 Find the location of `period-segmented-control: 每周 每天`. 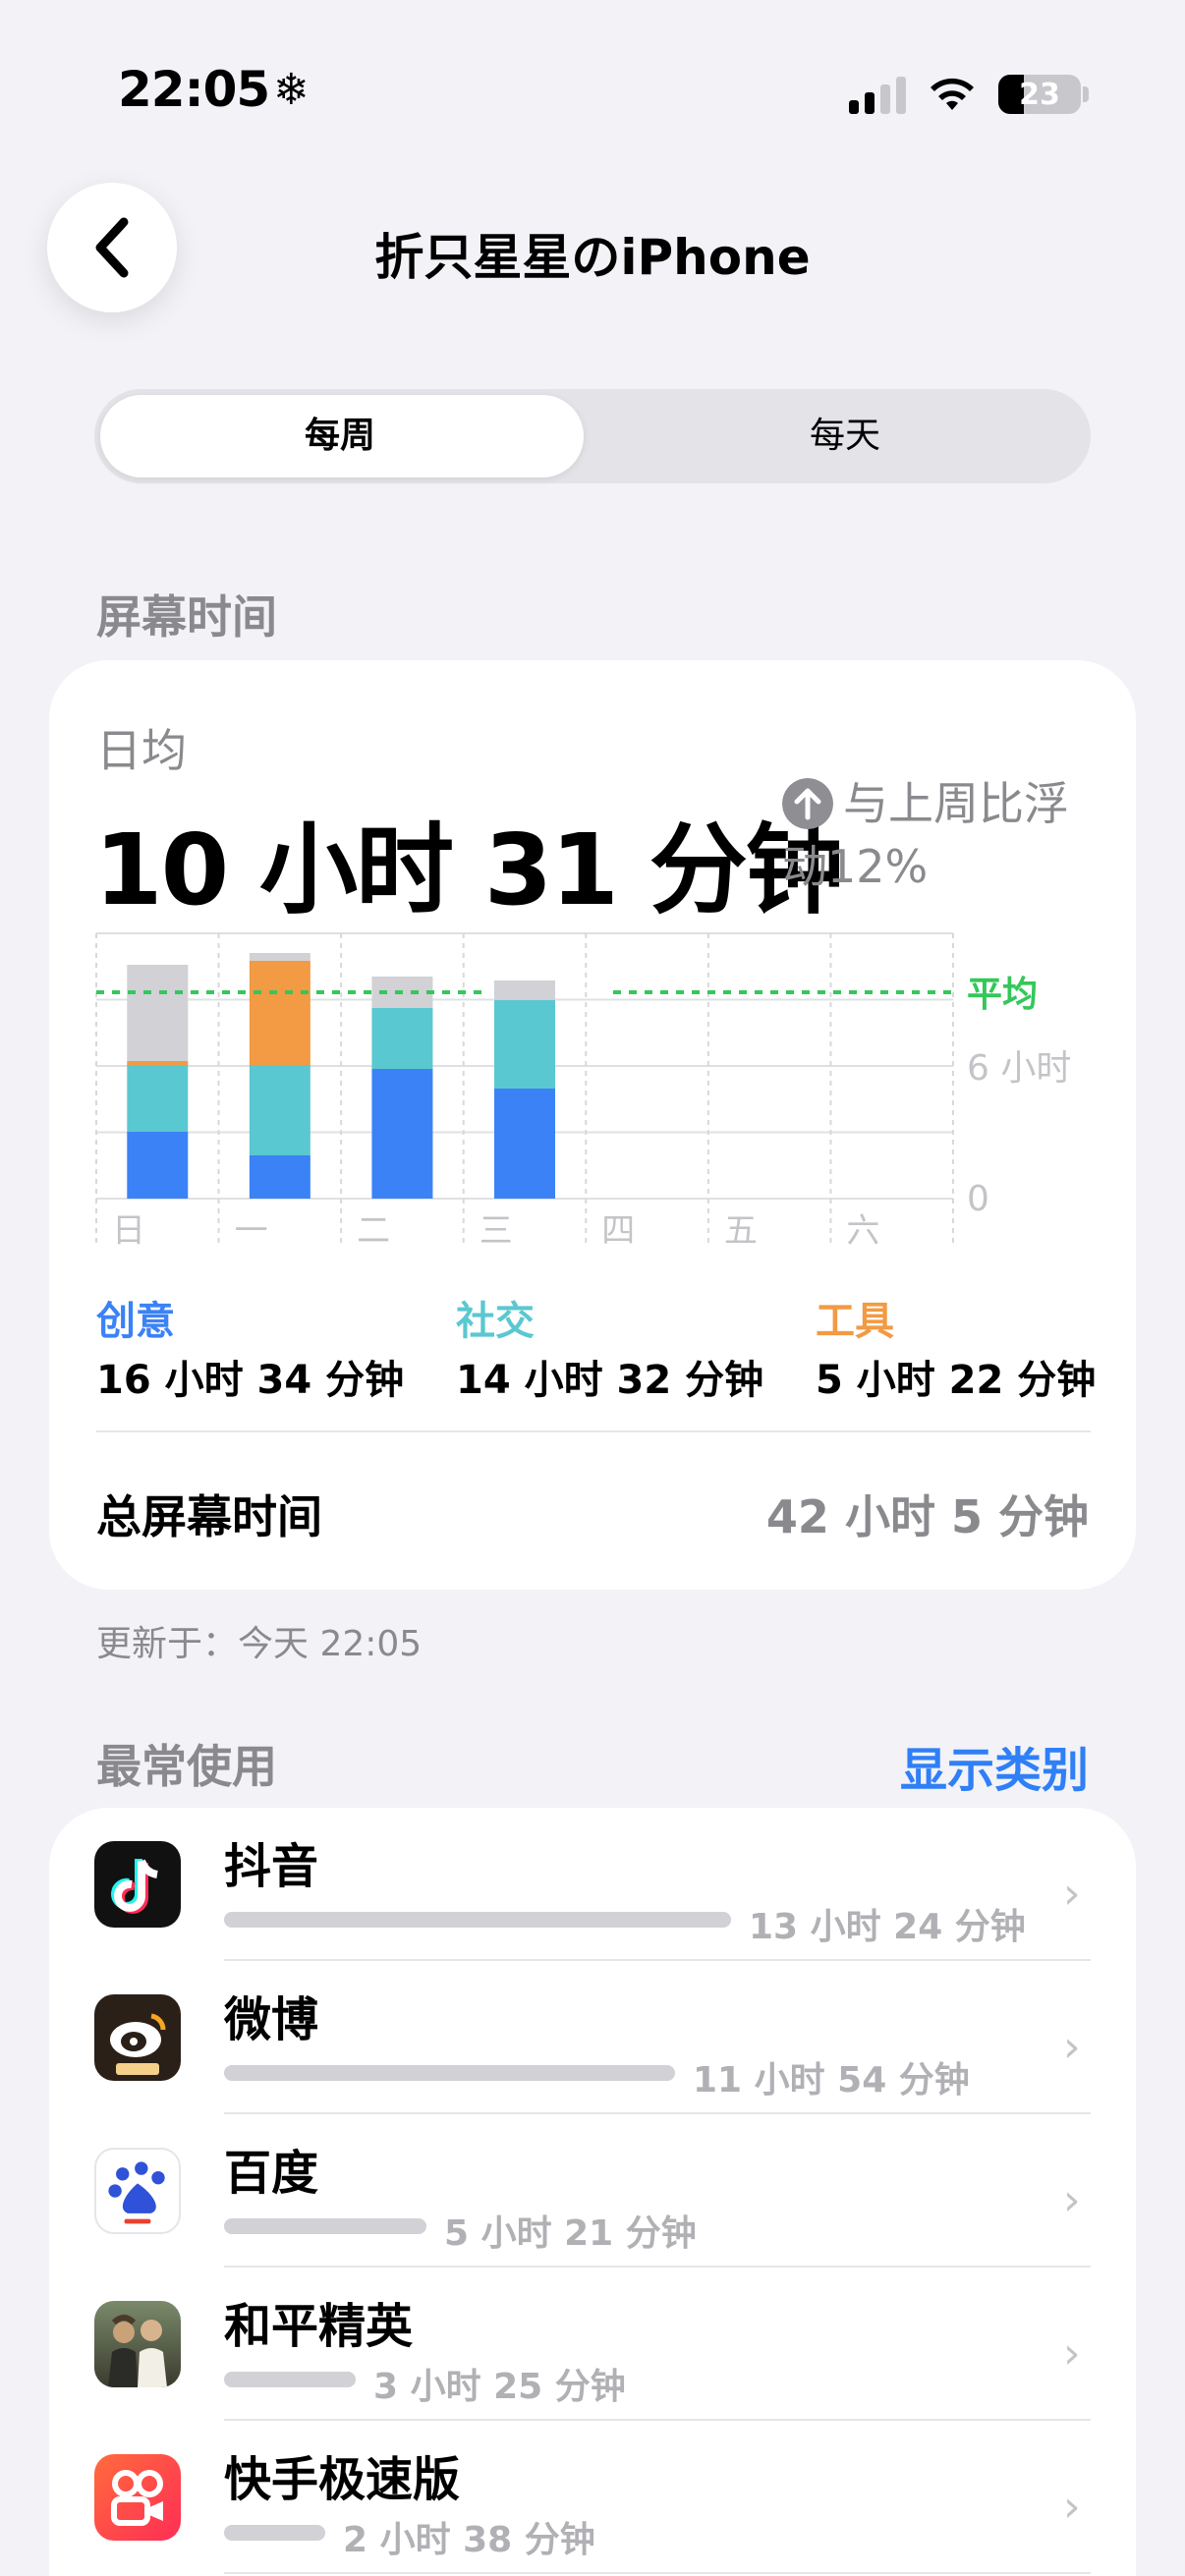

period-segmented-control: 每周 每天 is located at coordinates (592, 436).